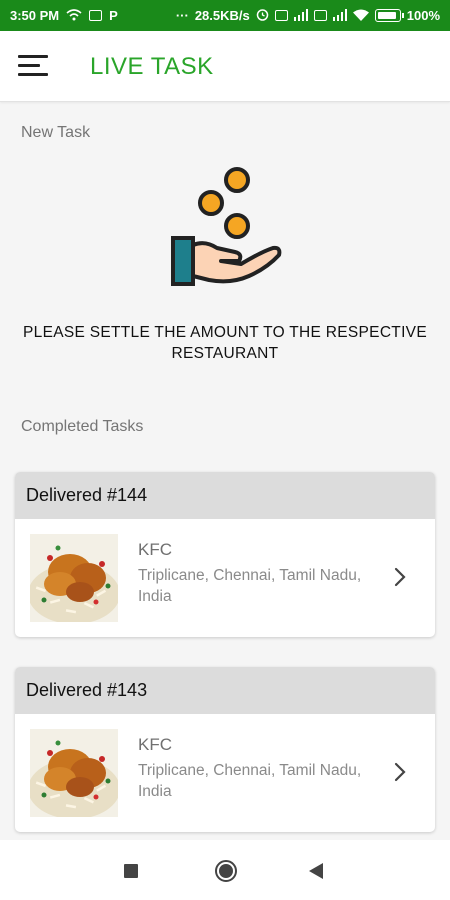 This screenshot has height=900, width=450. Describe the element at coordinates (262, 15) in the screenshot. I see `alarm-icon` at that location.